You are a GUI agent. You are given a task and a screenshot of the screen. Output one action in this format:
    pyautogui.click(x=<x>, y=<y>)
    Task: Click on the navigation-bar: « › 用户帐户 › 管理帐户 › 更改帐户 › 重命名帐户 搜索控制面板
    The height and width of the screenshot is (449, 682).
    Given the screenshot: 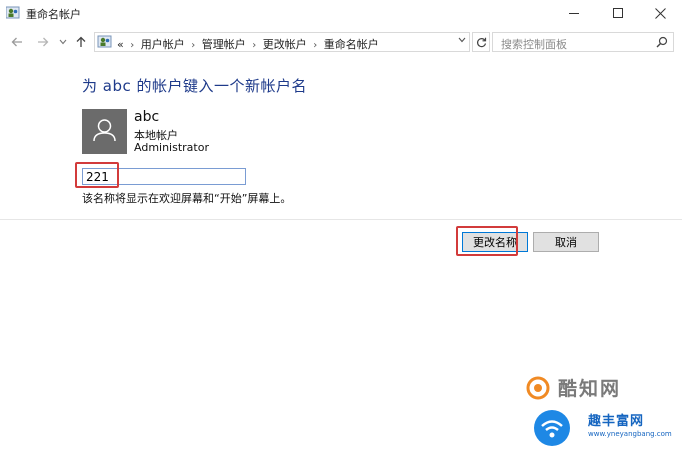 What is the action you would take?
    pyautogui.click(x=341, y=42)
    